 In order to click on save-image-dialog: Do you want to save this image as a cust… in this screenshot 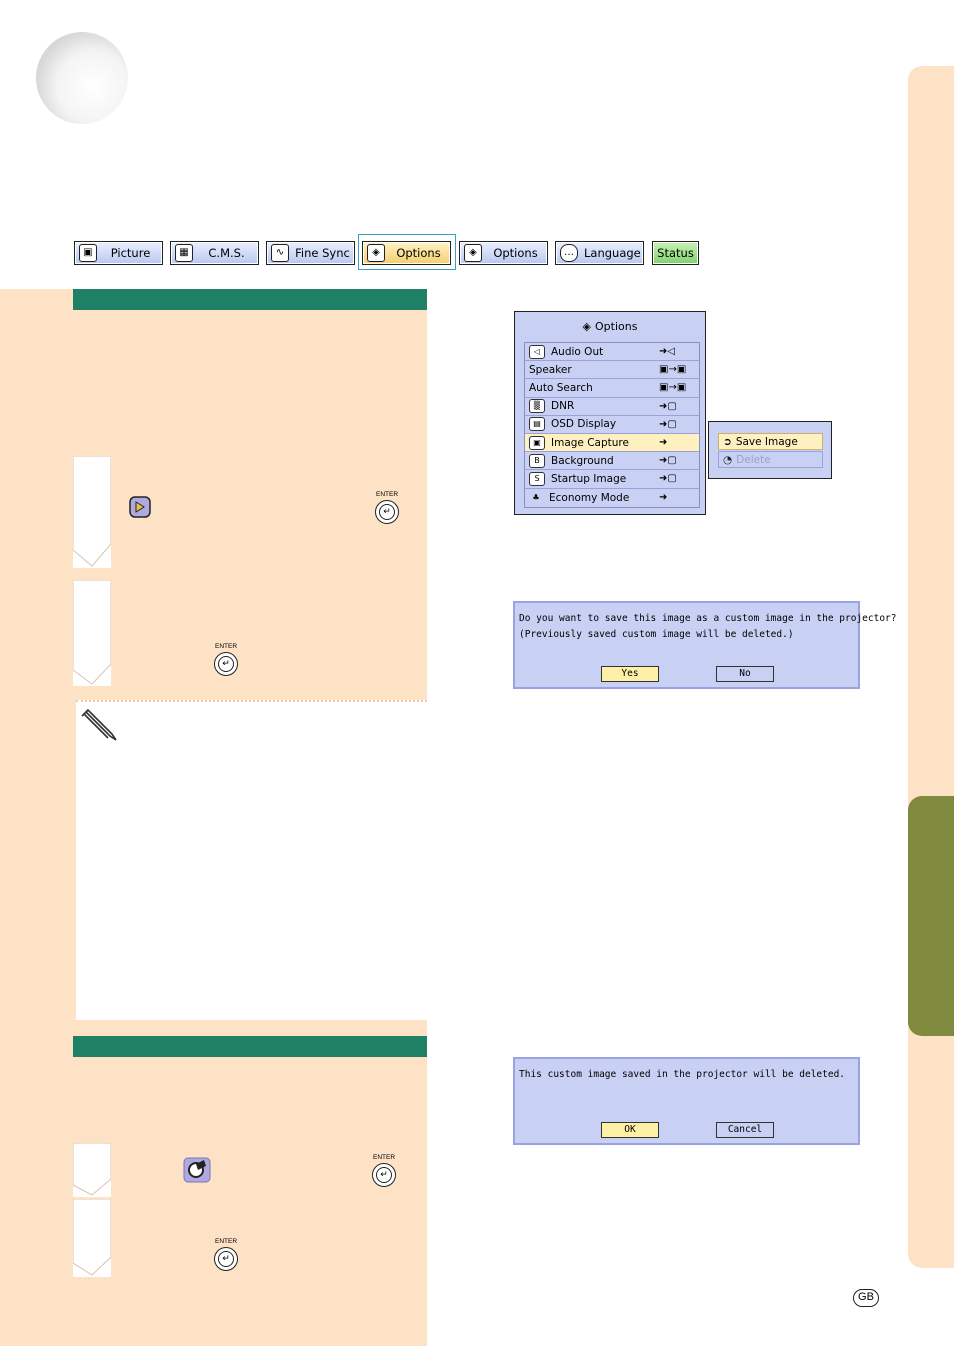, I will do `click(705, 645)`.